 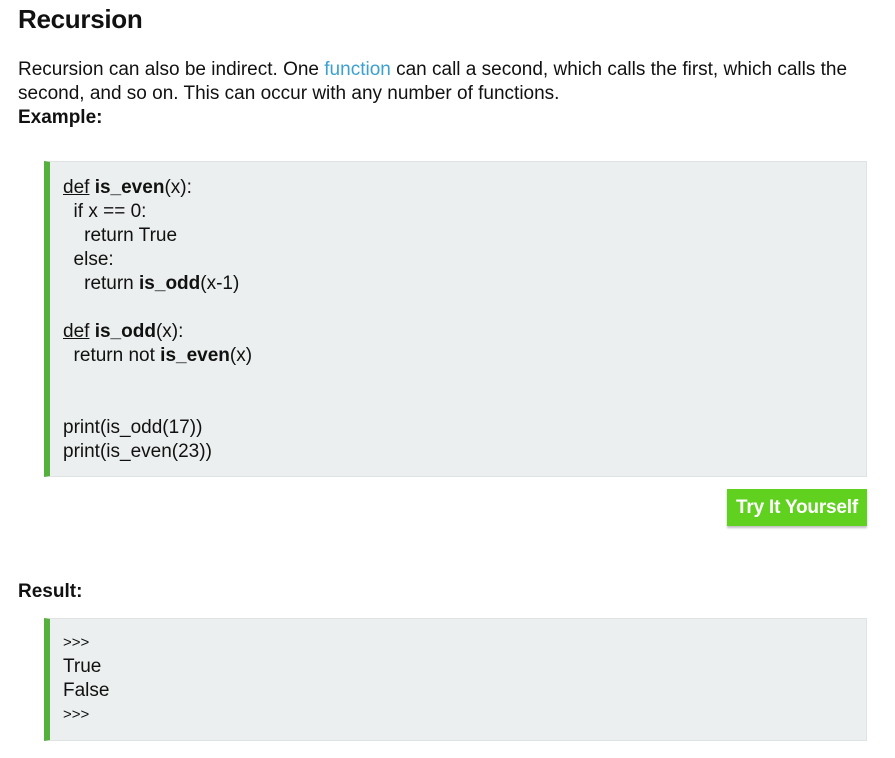 What do you see at coordinates (105, 211) in the screenshot?
I see `code-line: if x == 0:` at bounding box center [105, 211].